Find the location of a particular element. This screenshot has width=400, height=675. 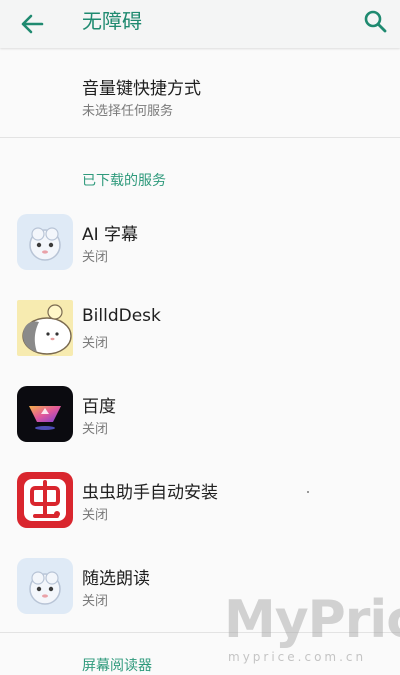

hamster-icon is located at coordinates (45, 328).